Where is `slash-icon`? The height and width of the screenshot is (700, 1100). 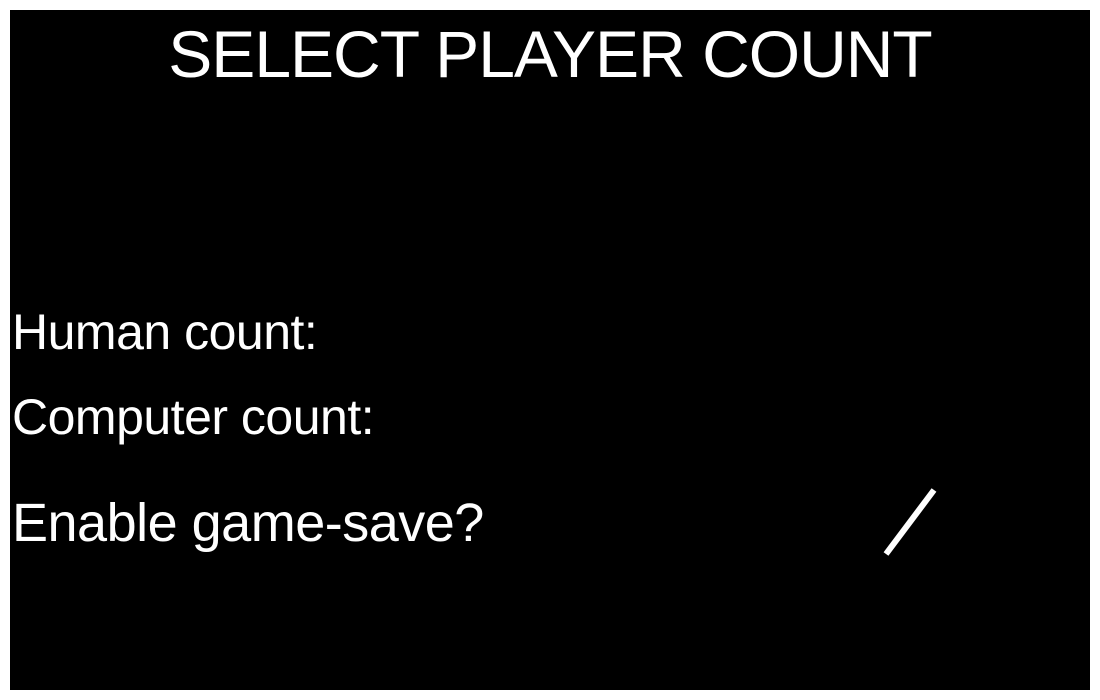
slash-icon is located at coordinates (910, 522).